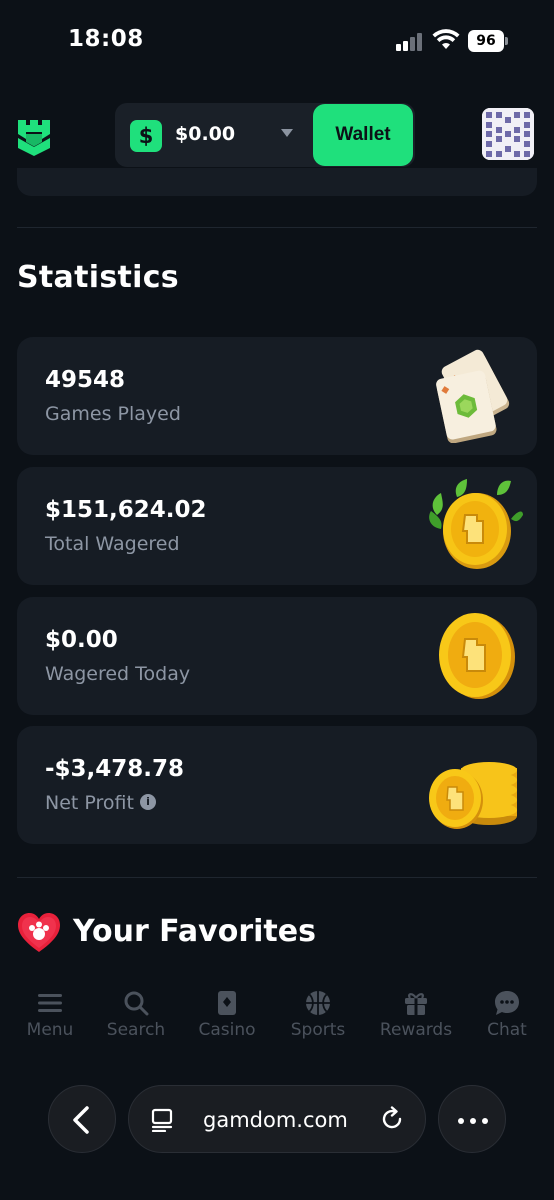 This screenshot has height=1200, width=554. Describe the element at coordinates (39, 932) in the screenshot. I see `heart-icon` at that location.